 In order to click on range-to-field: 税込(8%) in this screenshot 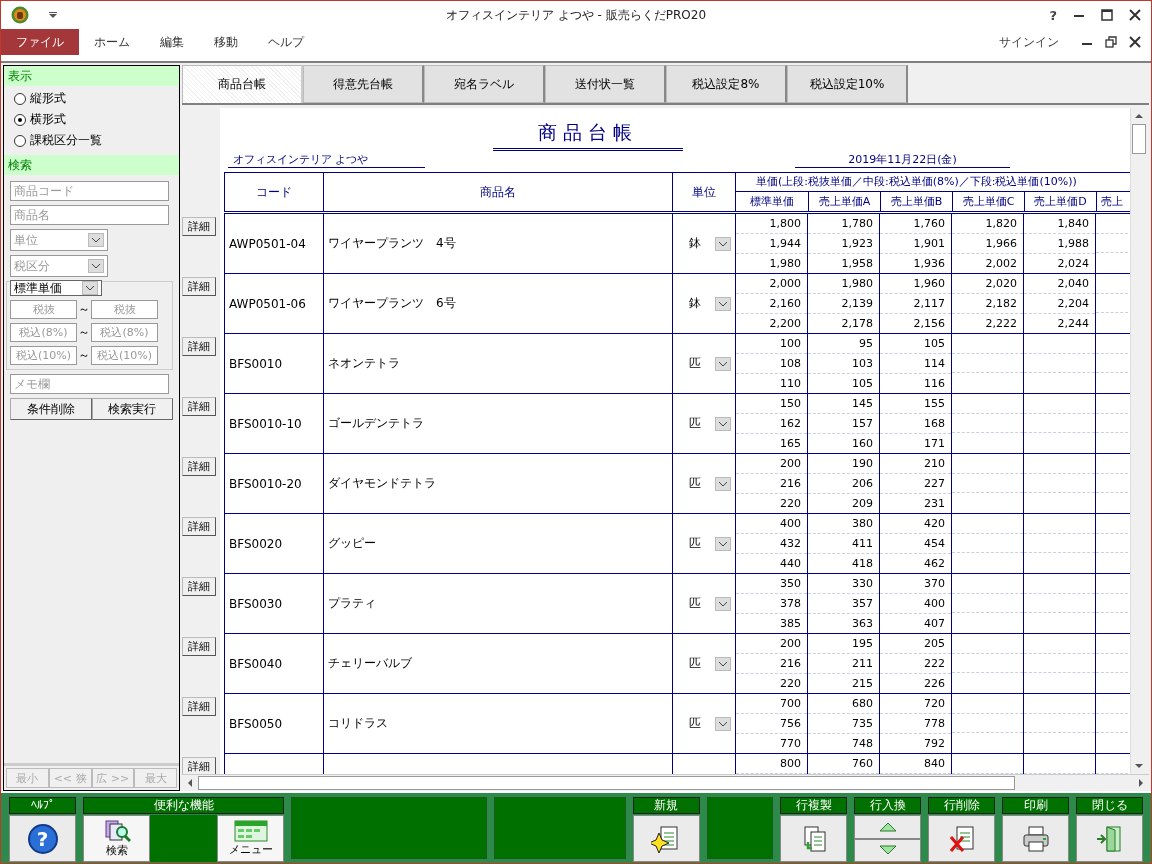, I will do `click(124, 332)`.